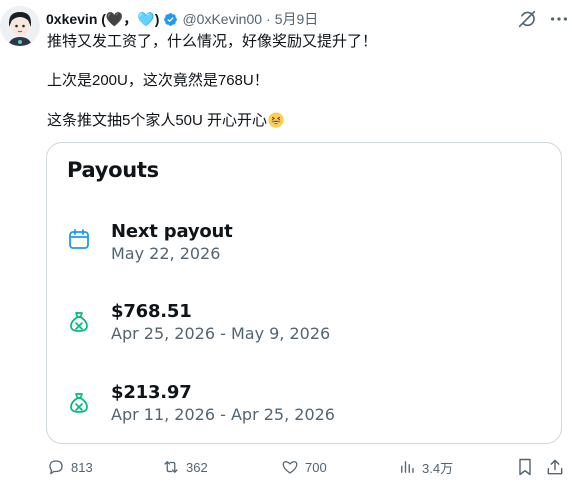  What do you see at coordinates (157, 120) in the screenshot?
I see `tweet-text-line-content: 这条推文抽5个家人50U 开心开心` at bounding box center [157, 120].